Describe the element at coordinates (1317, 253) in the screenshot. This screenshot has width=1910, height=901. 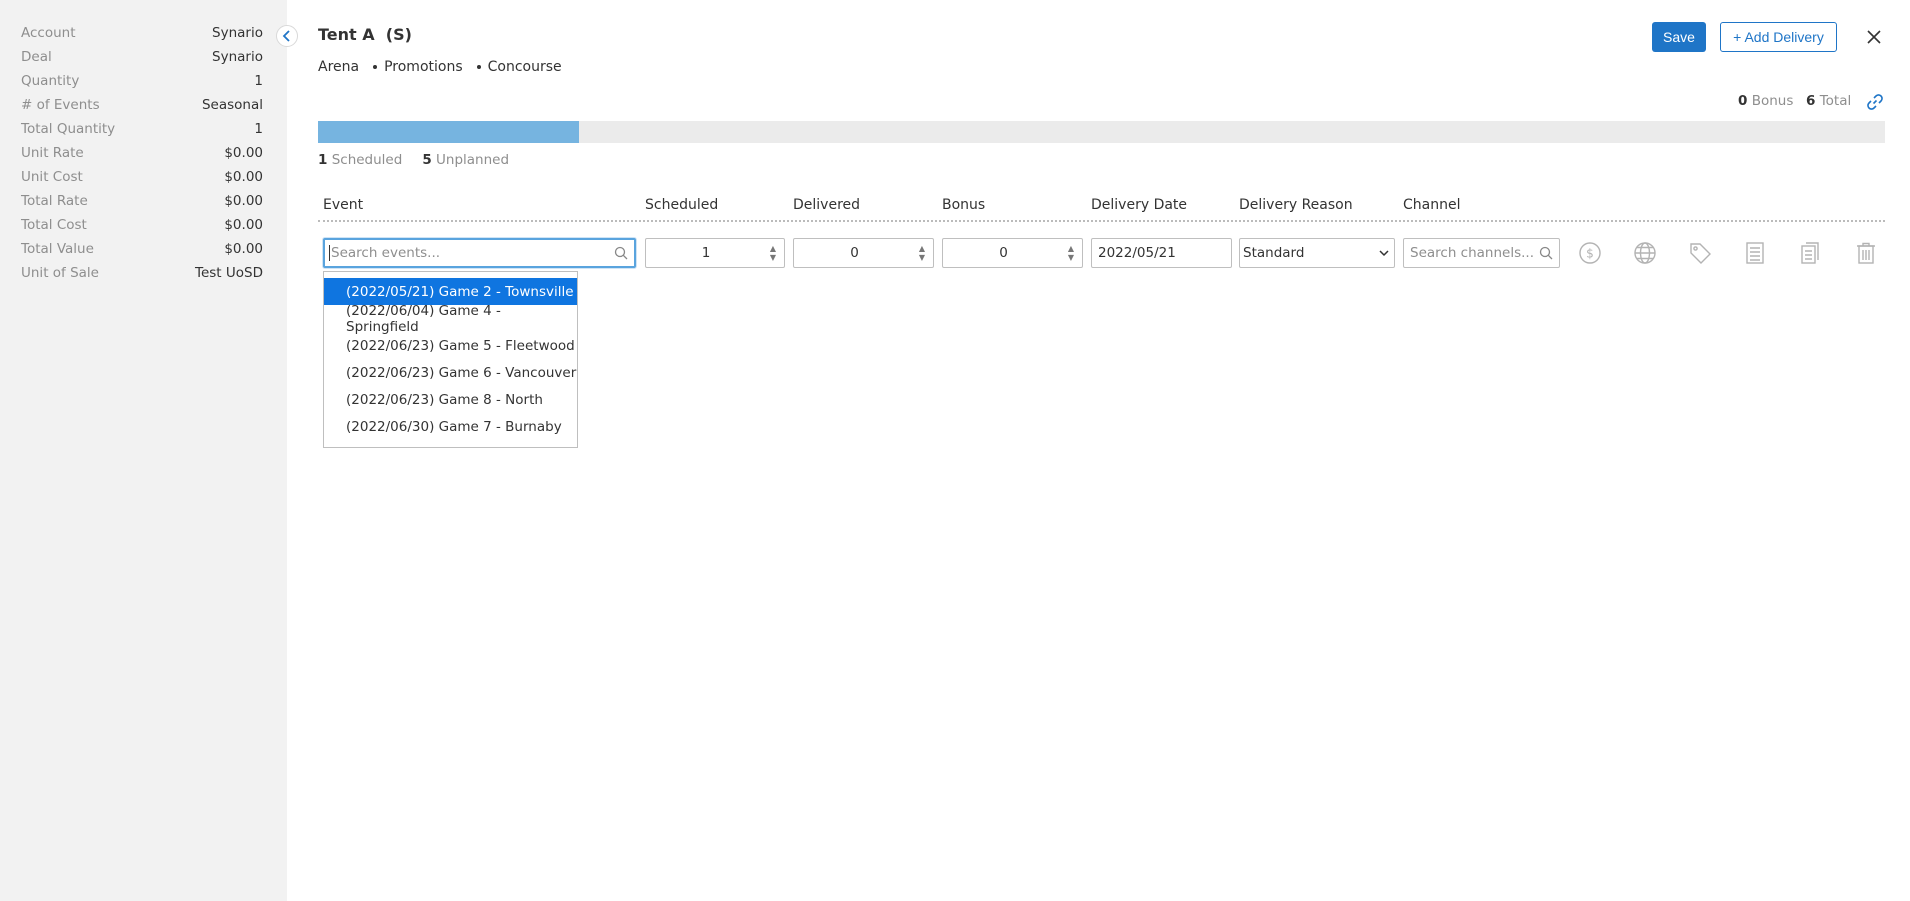
I see `delivery-reason-select: Standard` at that location.